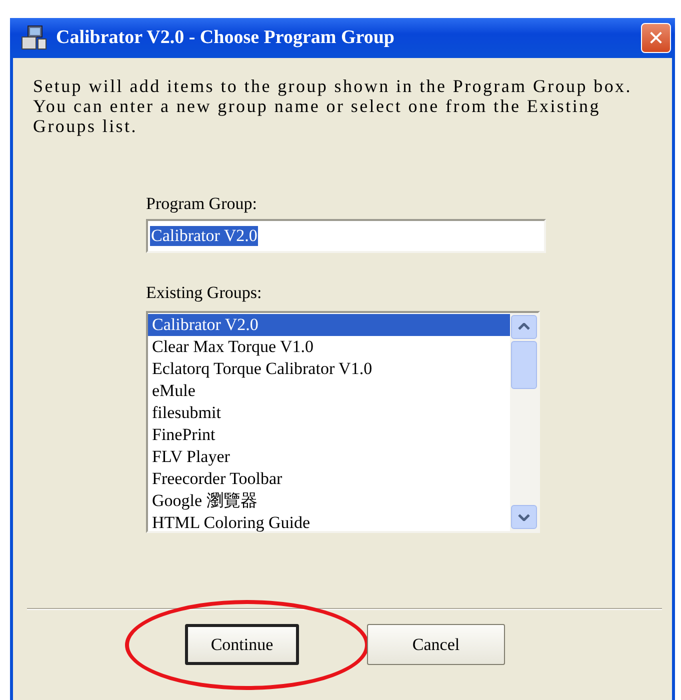 The height and width of the screenshot is (700, 681). What do you see at coordinates (346, 236) in the screenshot?
I see `program-group-field: Calibrator V2.0` at bounding box center [346, 236].